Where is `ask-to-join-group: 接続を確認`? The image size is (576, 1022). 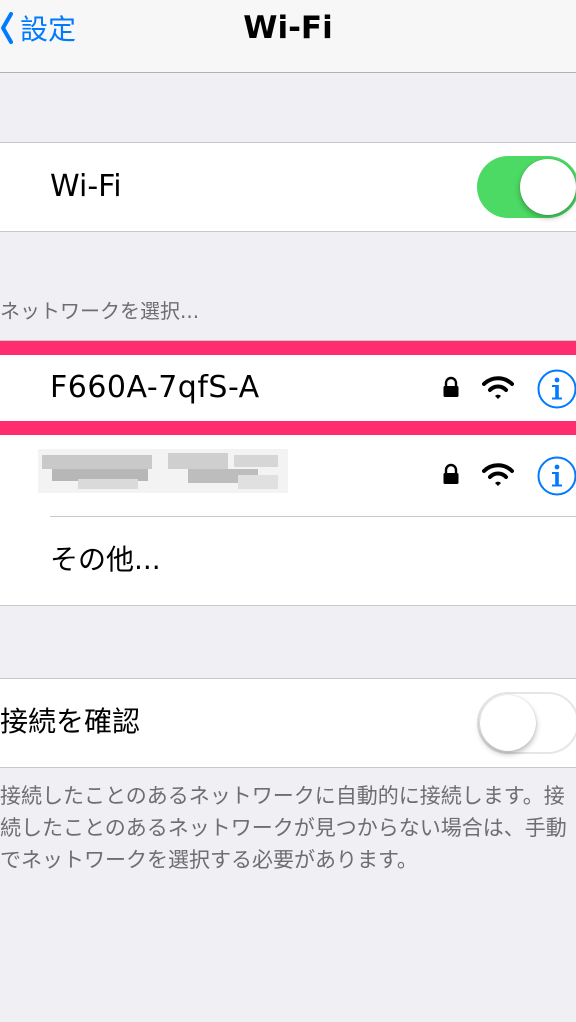 ask-to-join-group: 接続を確認 is located at coordinates (288, 723).